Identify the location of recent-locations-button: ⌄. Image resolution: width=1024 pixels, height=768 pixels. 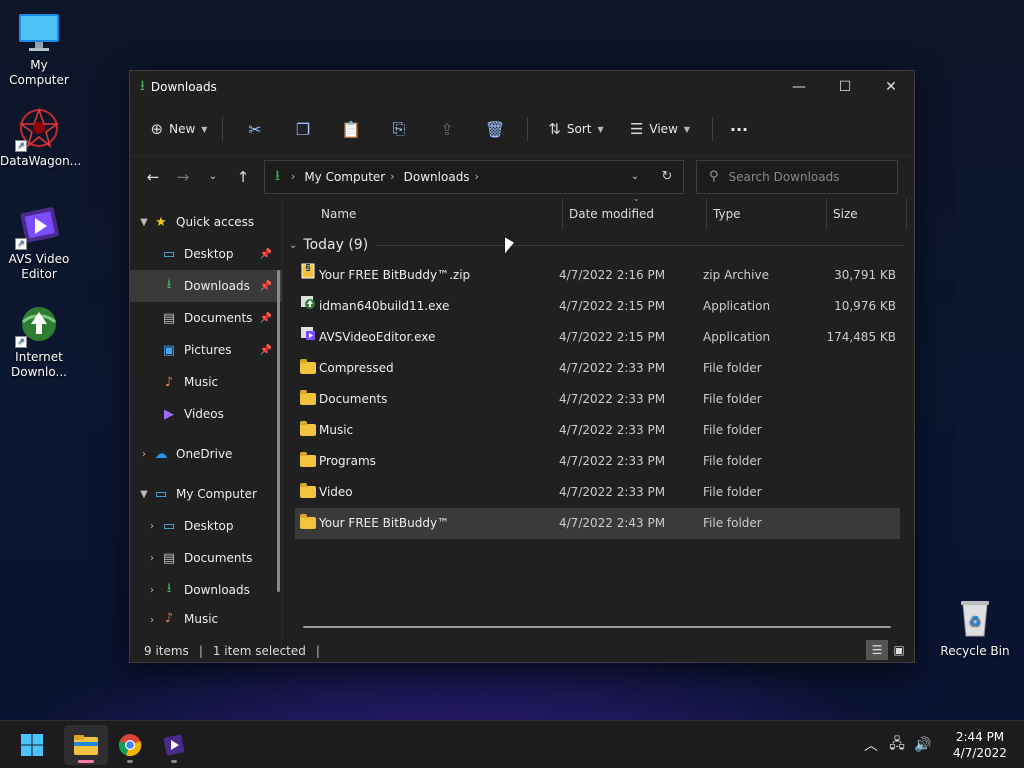
(213, 177).